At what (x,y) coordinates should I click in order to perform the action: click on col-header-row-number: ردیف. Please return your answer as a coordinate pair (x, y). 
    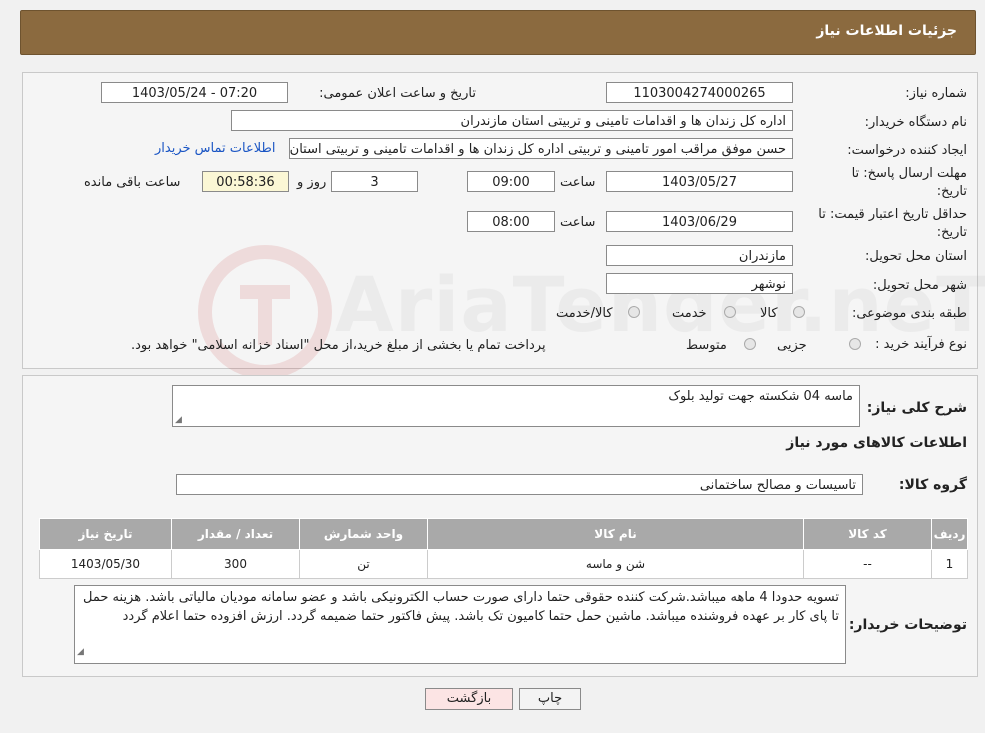
    Looking at the image, I should click on (949, 534).